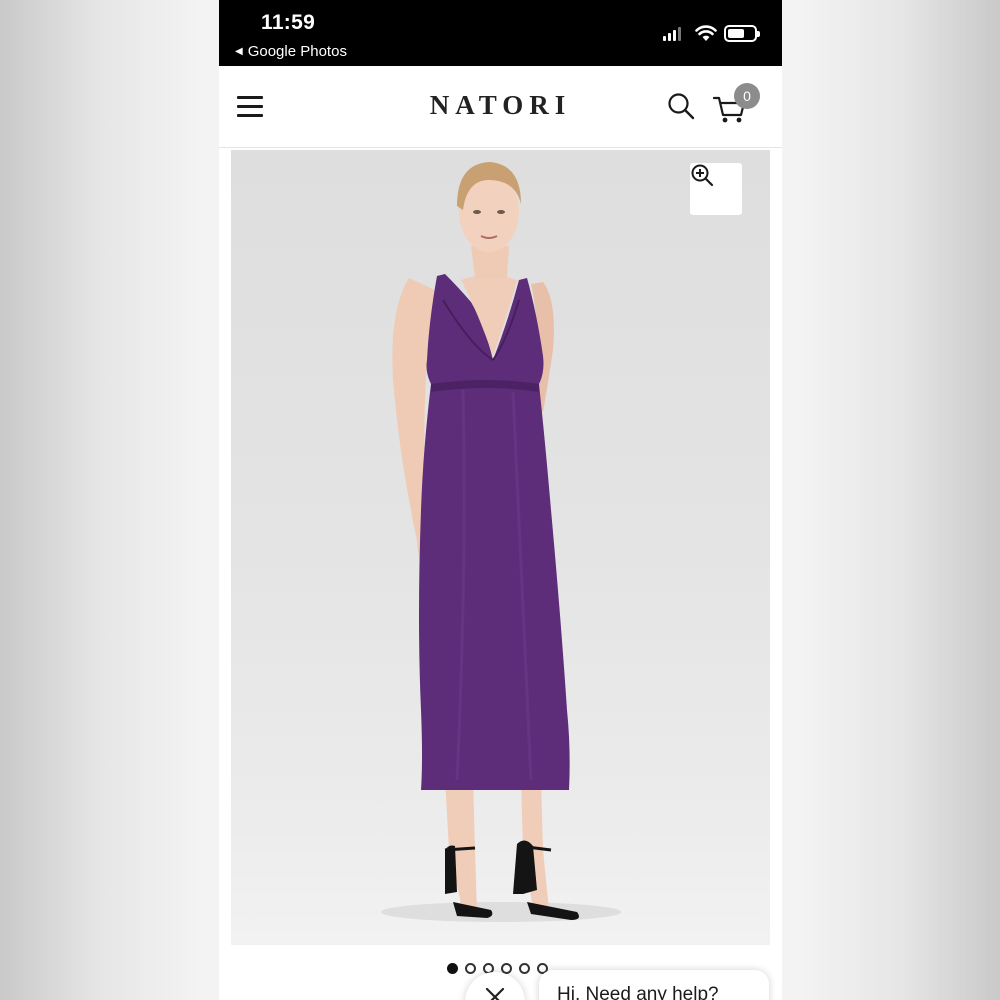 The height and width of the screenshot is (1000, 1000). What do you see at coordinates (716, 189) in the screenshot?
I see `zoom-button` at bounding box center [716, 189].